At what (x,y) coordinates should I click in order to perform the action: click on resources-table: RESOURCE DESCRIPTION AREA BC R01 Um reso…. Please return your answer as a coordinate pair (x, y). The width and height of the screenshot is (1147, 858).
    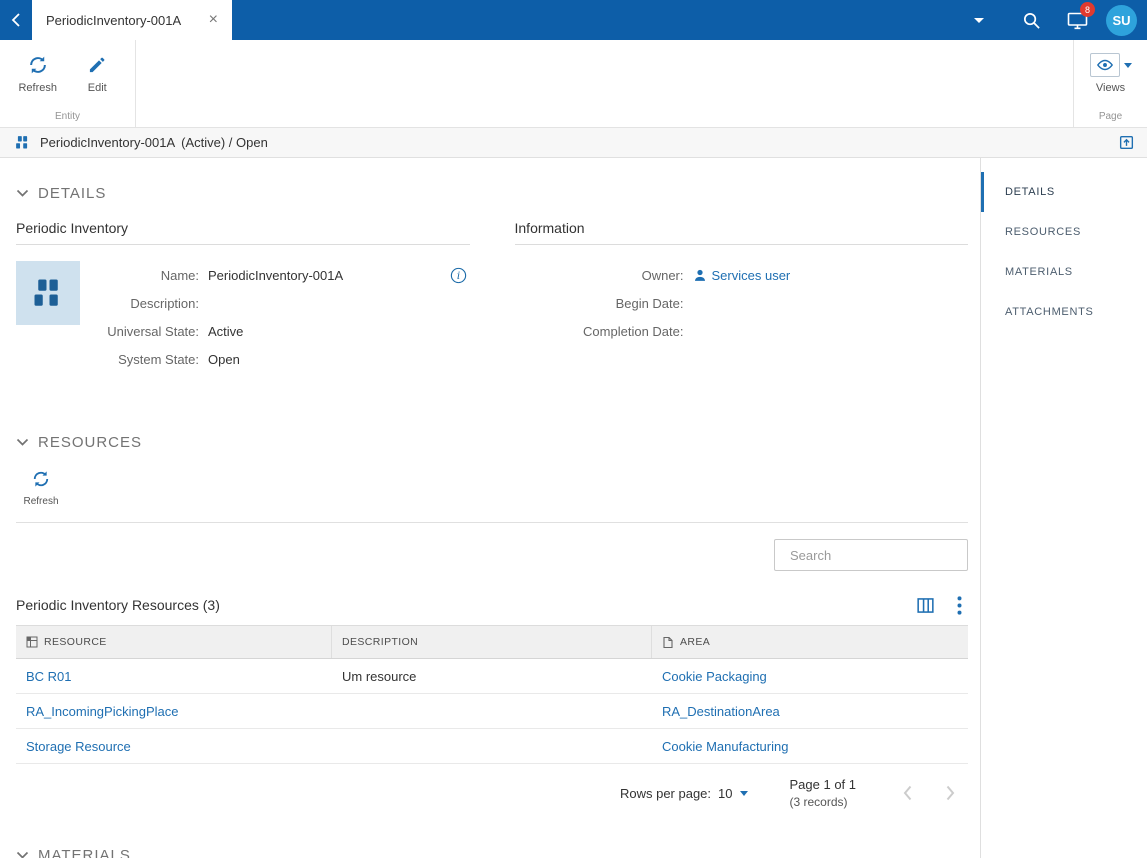
    Looking at the image, I should click on (492, 694).